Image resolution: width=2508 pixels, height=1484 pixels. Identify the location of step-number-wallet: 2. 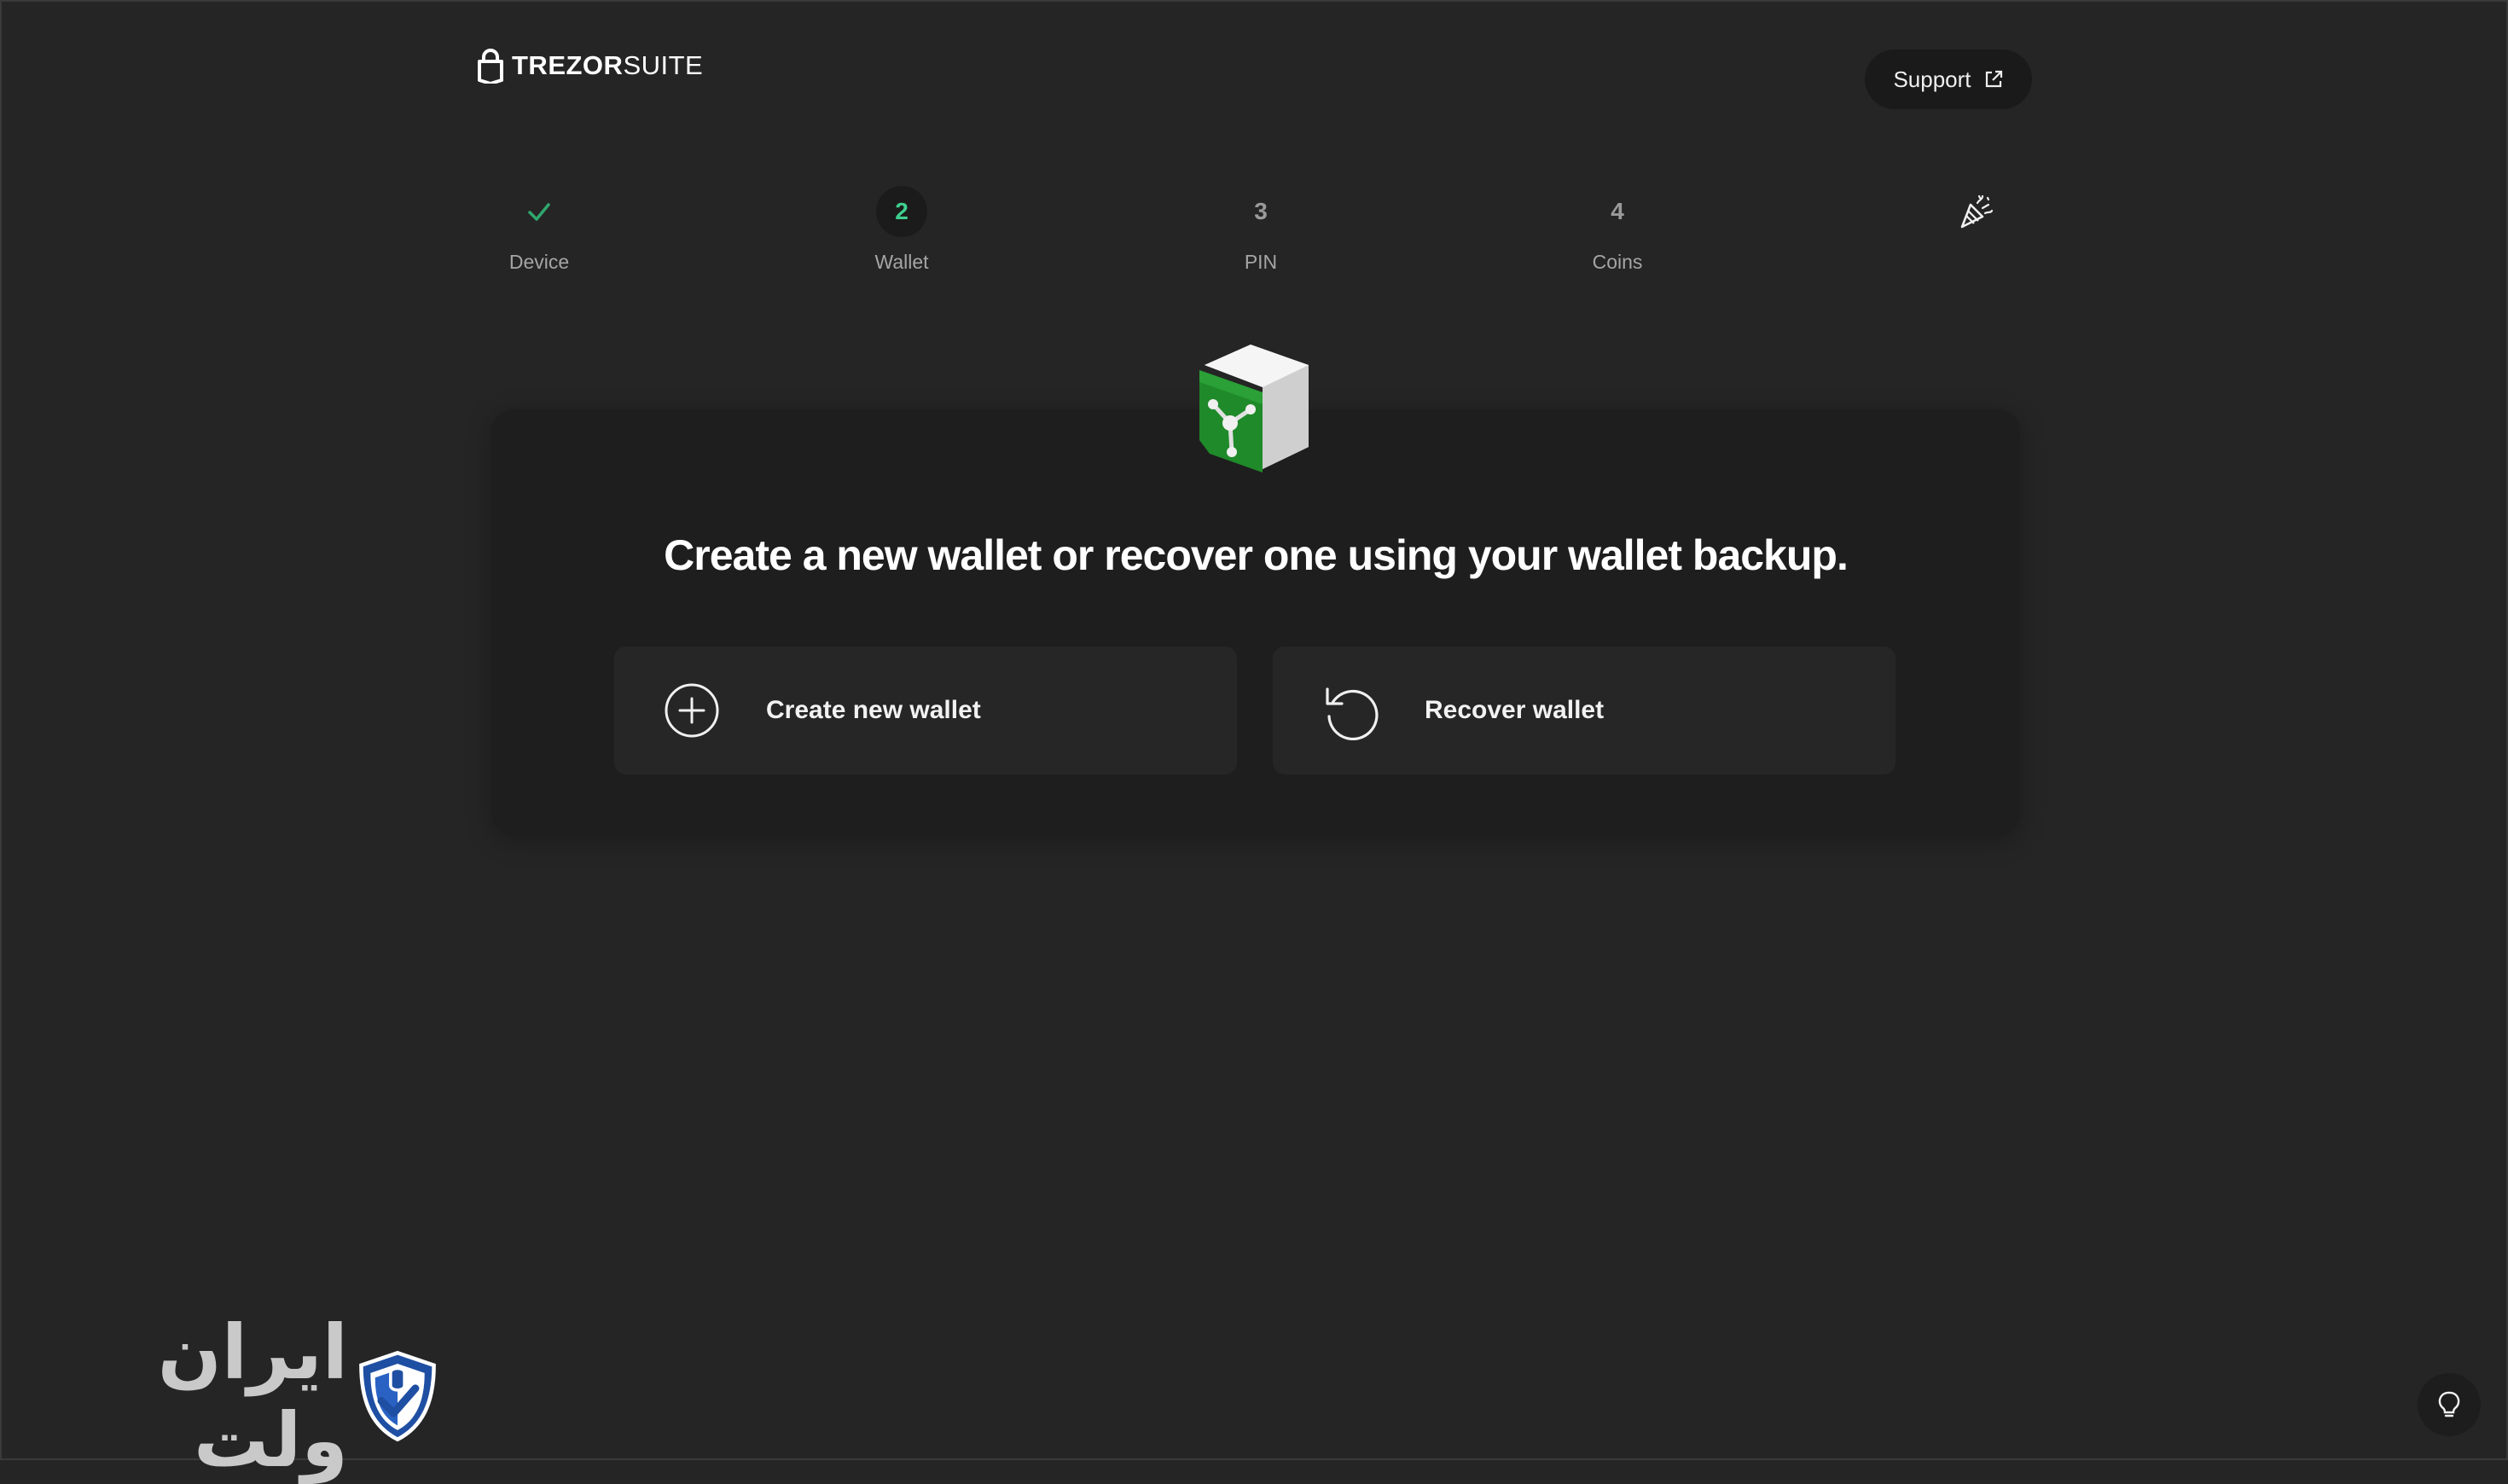
(901, 211).